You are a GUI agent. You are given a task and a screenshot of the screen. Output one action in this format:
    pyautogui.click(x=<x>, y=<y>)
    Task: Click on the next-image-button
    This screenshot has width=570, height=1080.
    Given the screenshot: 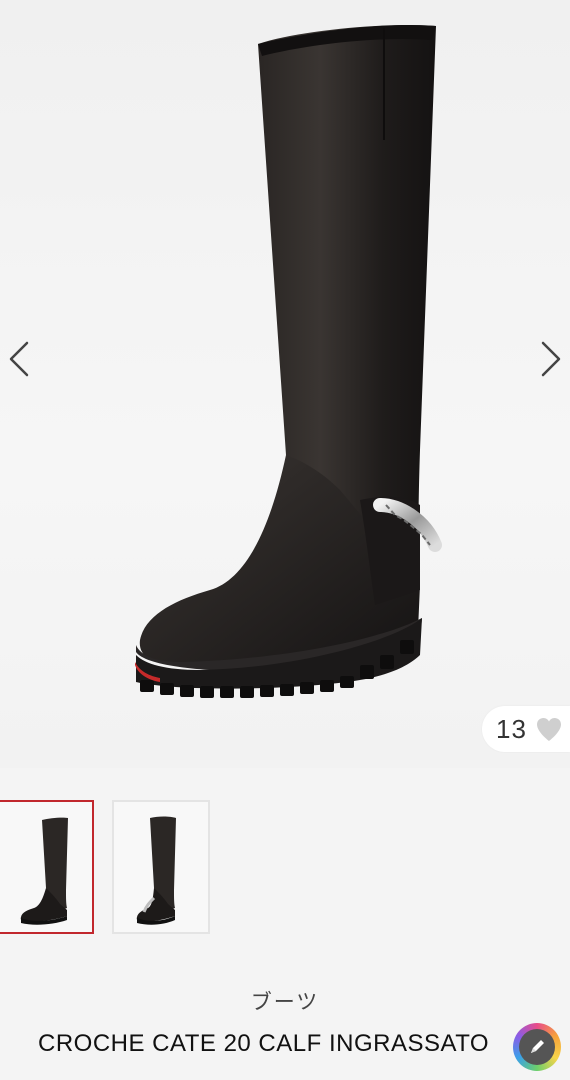 What is the action you would take?
    pyautogui.click(x=552, y=359)
    